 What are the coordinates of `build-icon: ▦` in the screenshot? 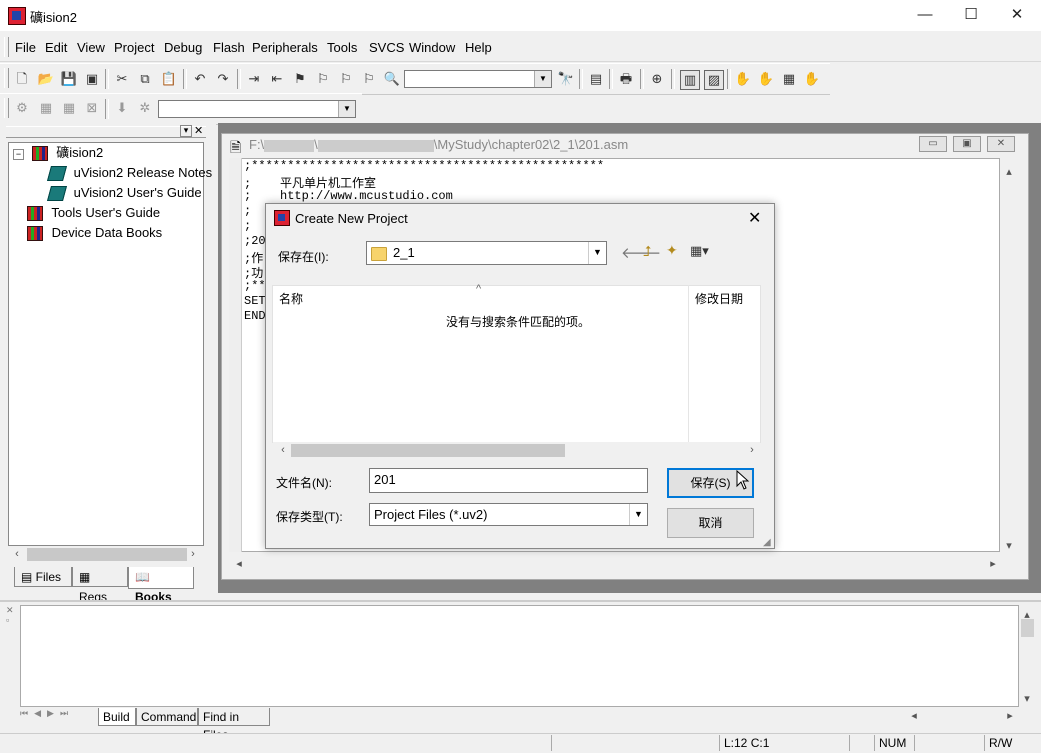 It's located at (46, 108).